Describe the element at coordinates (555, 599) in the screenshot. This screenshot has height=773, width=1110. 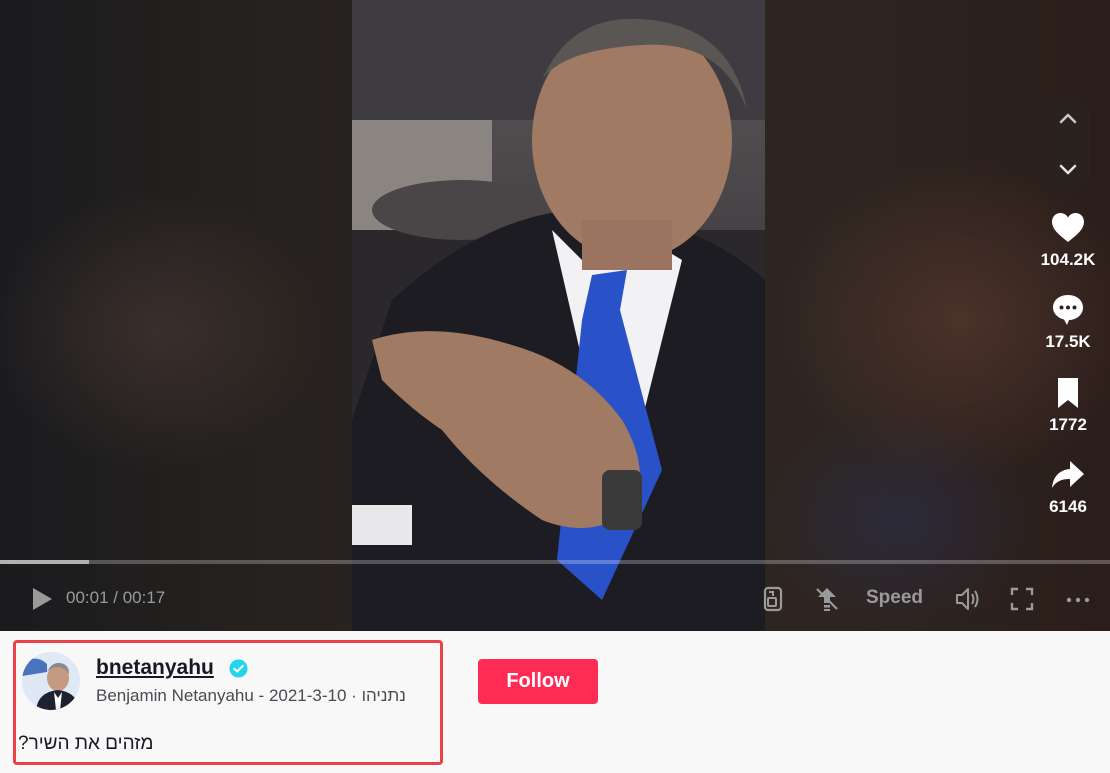
I see `player-controls: 00:01 / 00:17 Speed` at that location.